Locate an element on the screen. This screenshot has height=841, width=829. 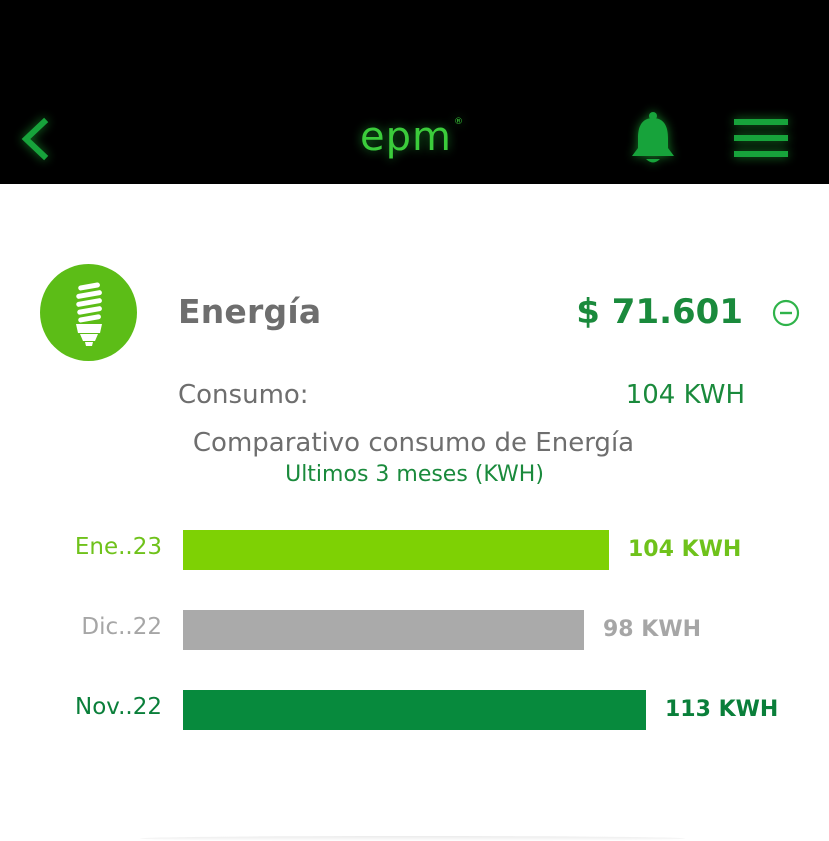
bar-value-label: 98 KWH is located at coordinates (652, 629).